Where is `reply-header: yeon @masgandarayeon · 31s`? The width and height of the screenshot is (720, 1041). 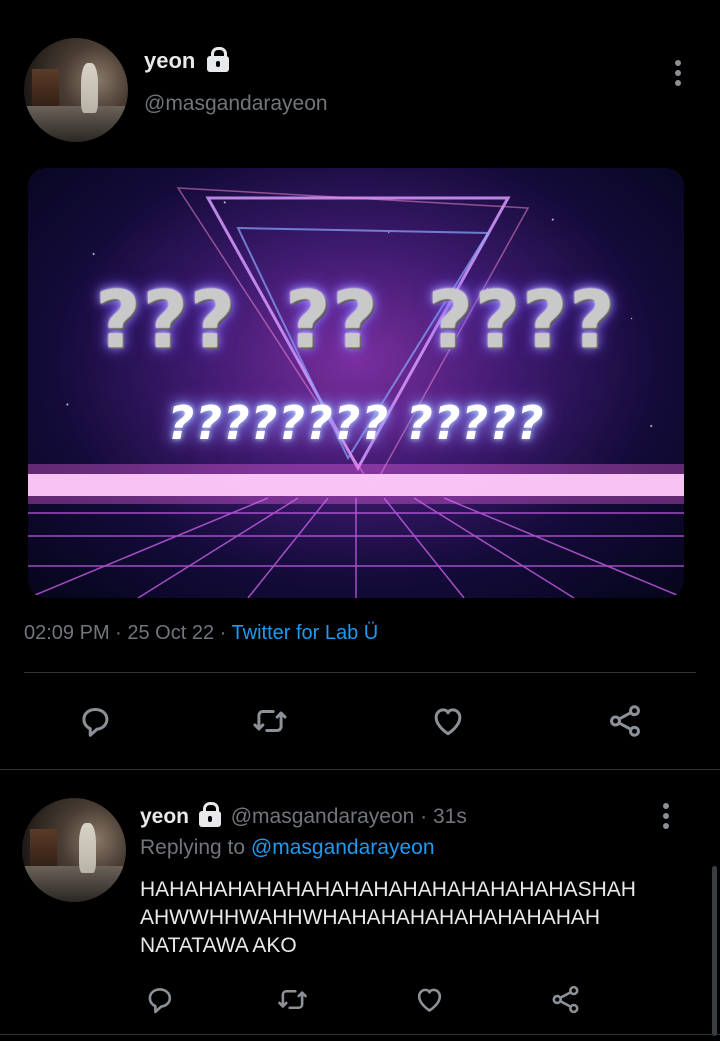
reply-header: yeon @masgandarayeon · 31s is located at coordinates (303, 815).